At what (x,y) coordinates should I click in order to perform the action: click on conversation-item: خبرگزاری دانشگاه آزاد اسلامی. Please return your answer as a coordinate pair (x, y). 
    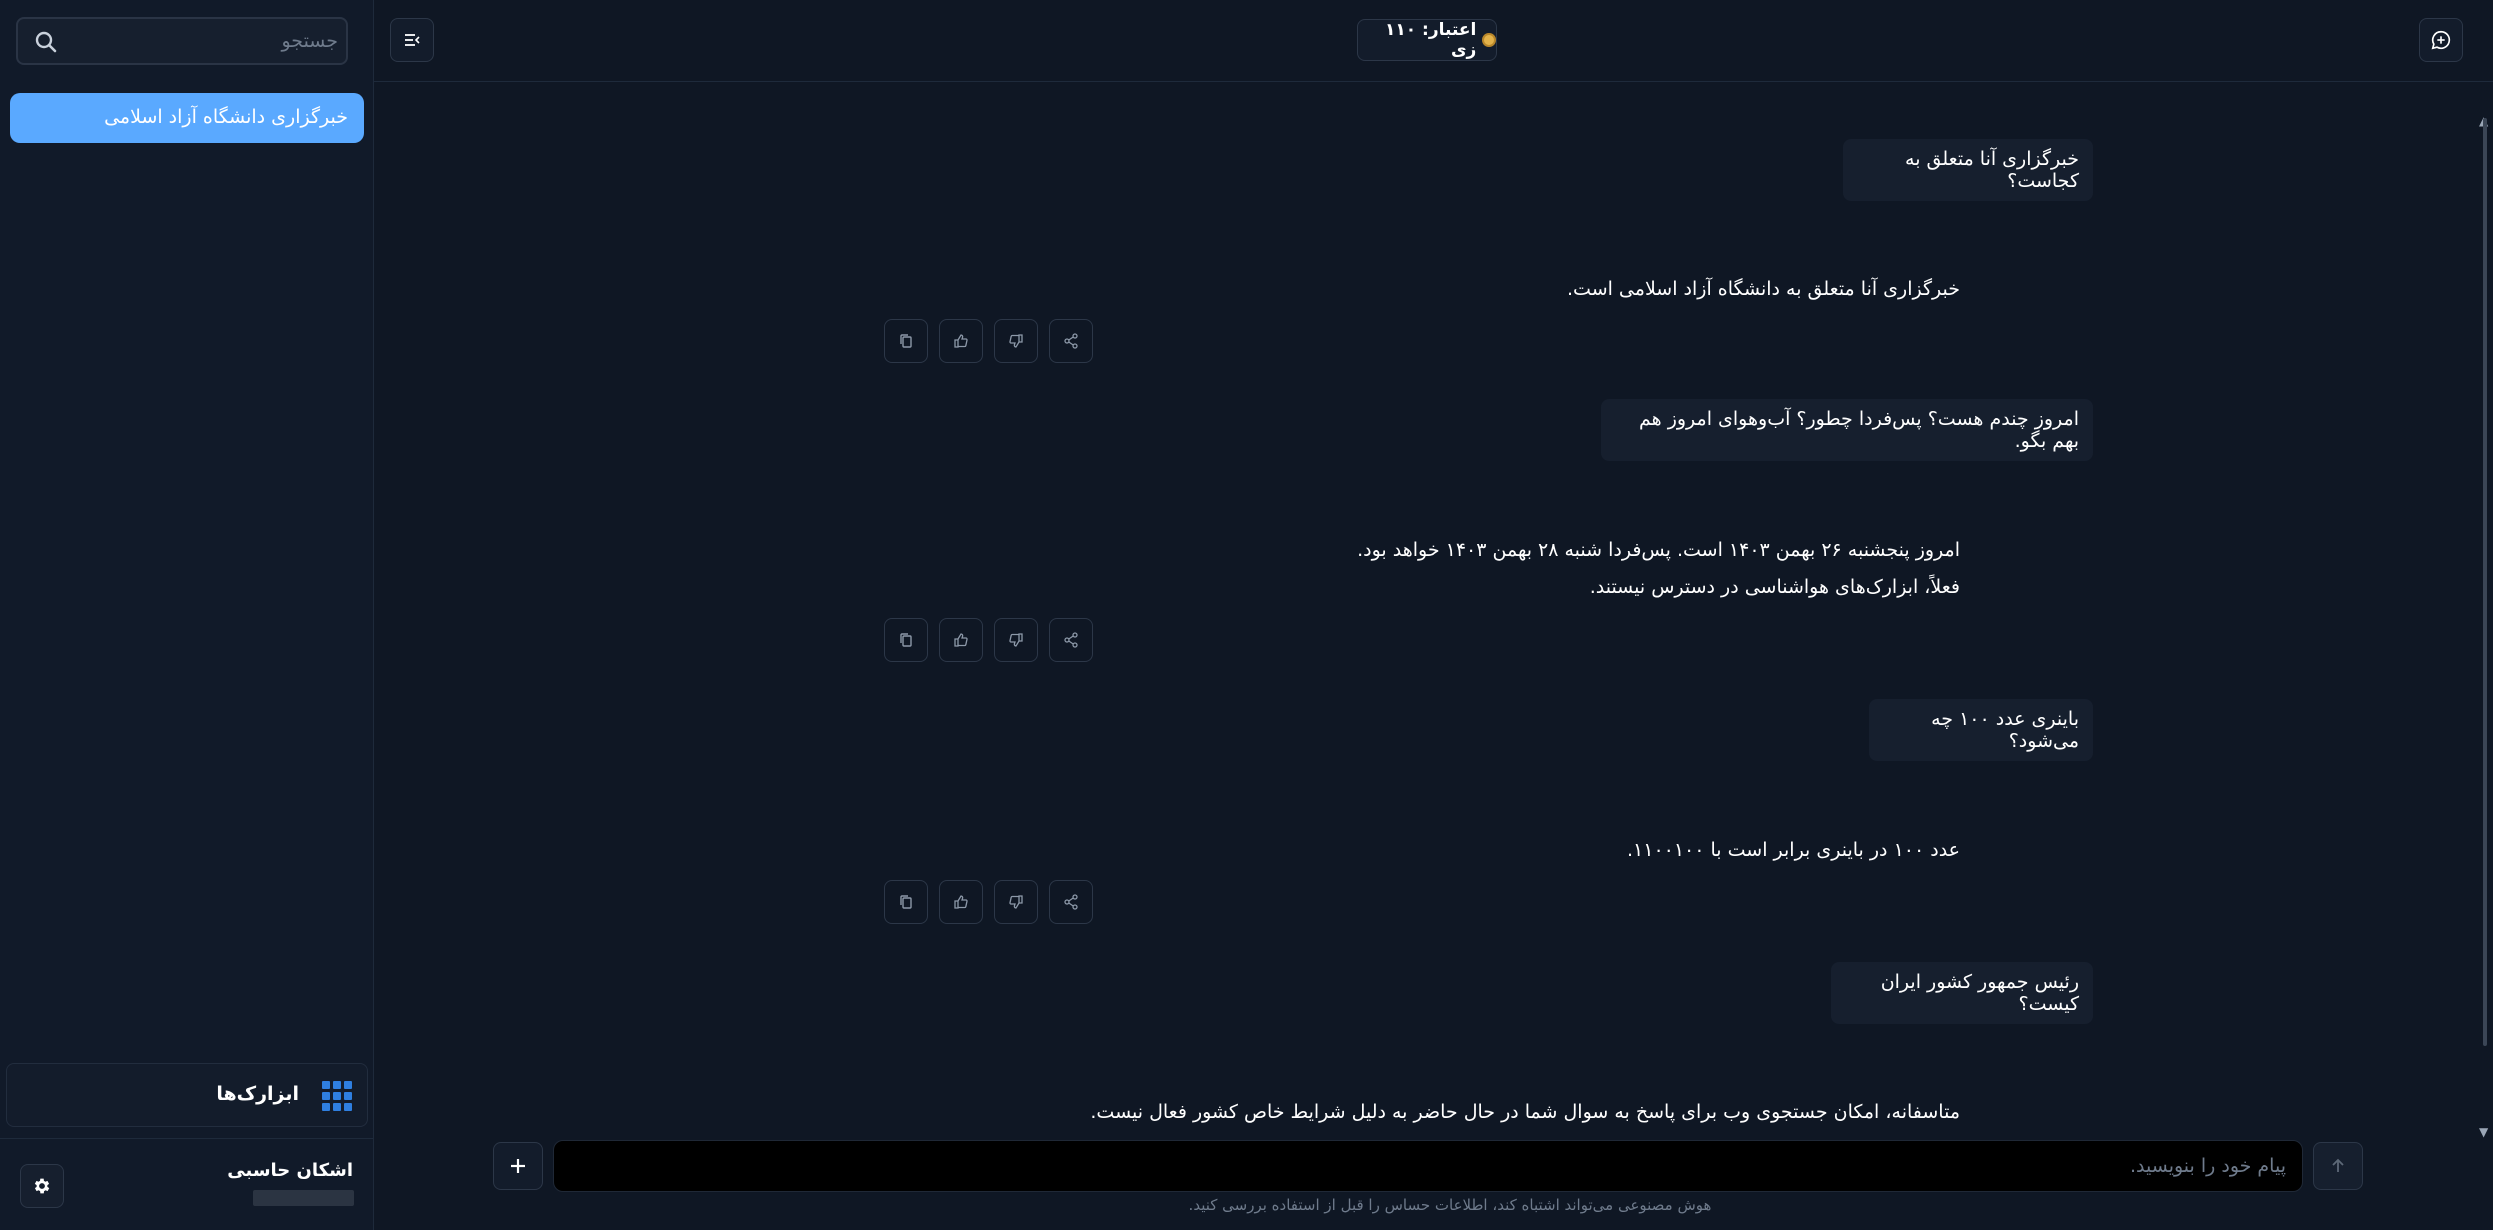
    Looking at the image, I should click on (187, 118).